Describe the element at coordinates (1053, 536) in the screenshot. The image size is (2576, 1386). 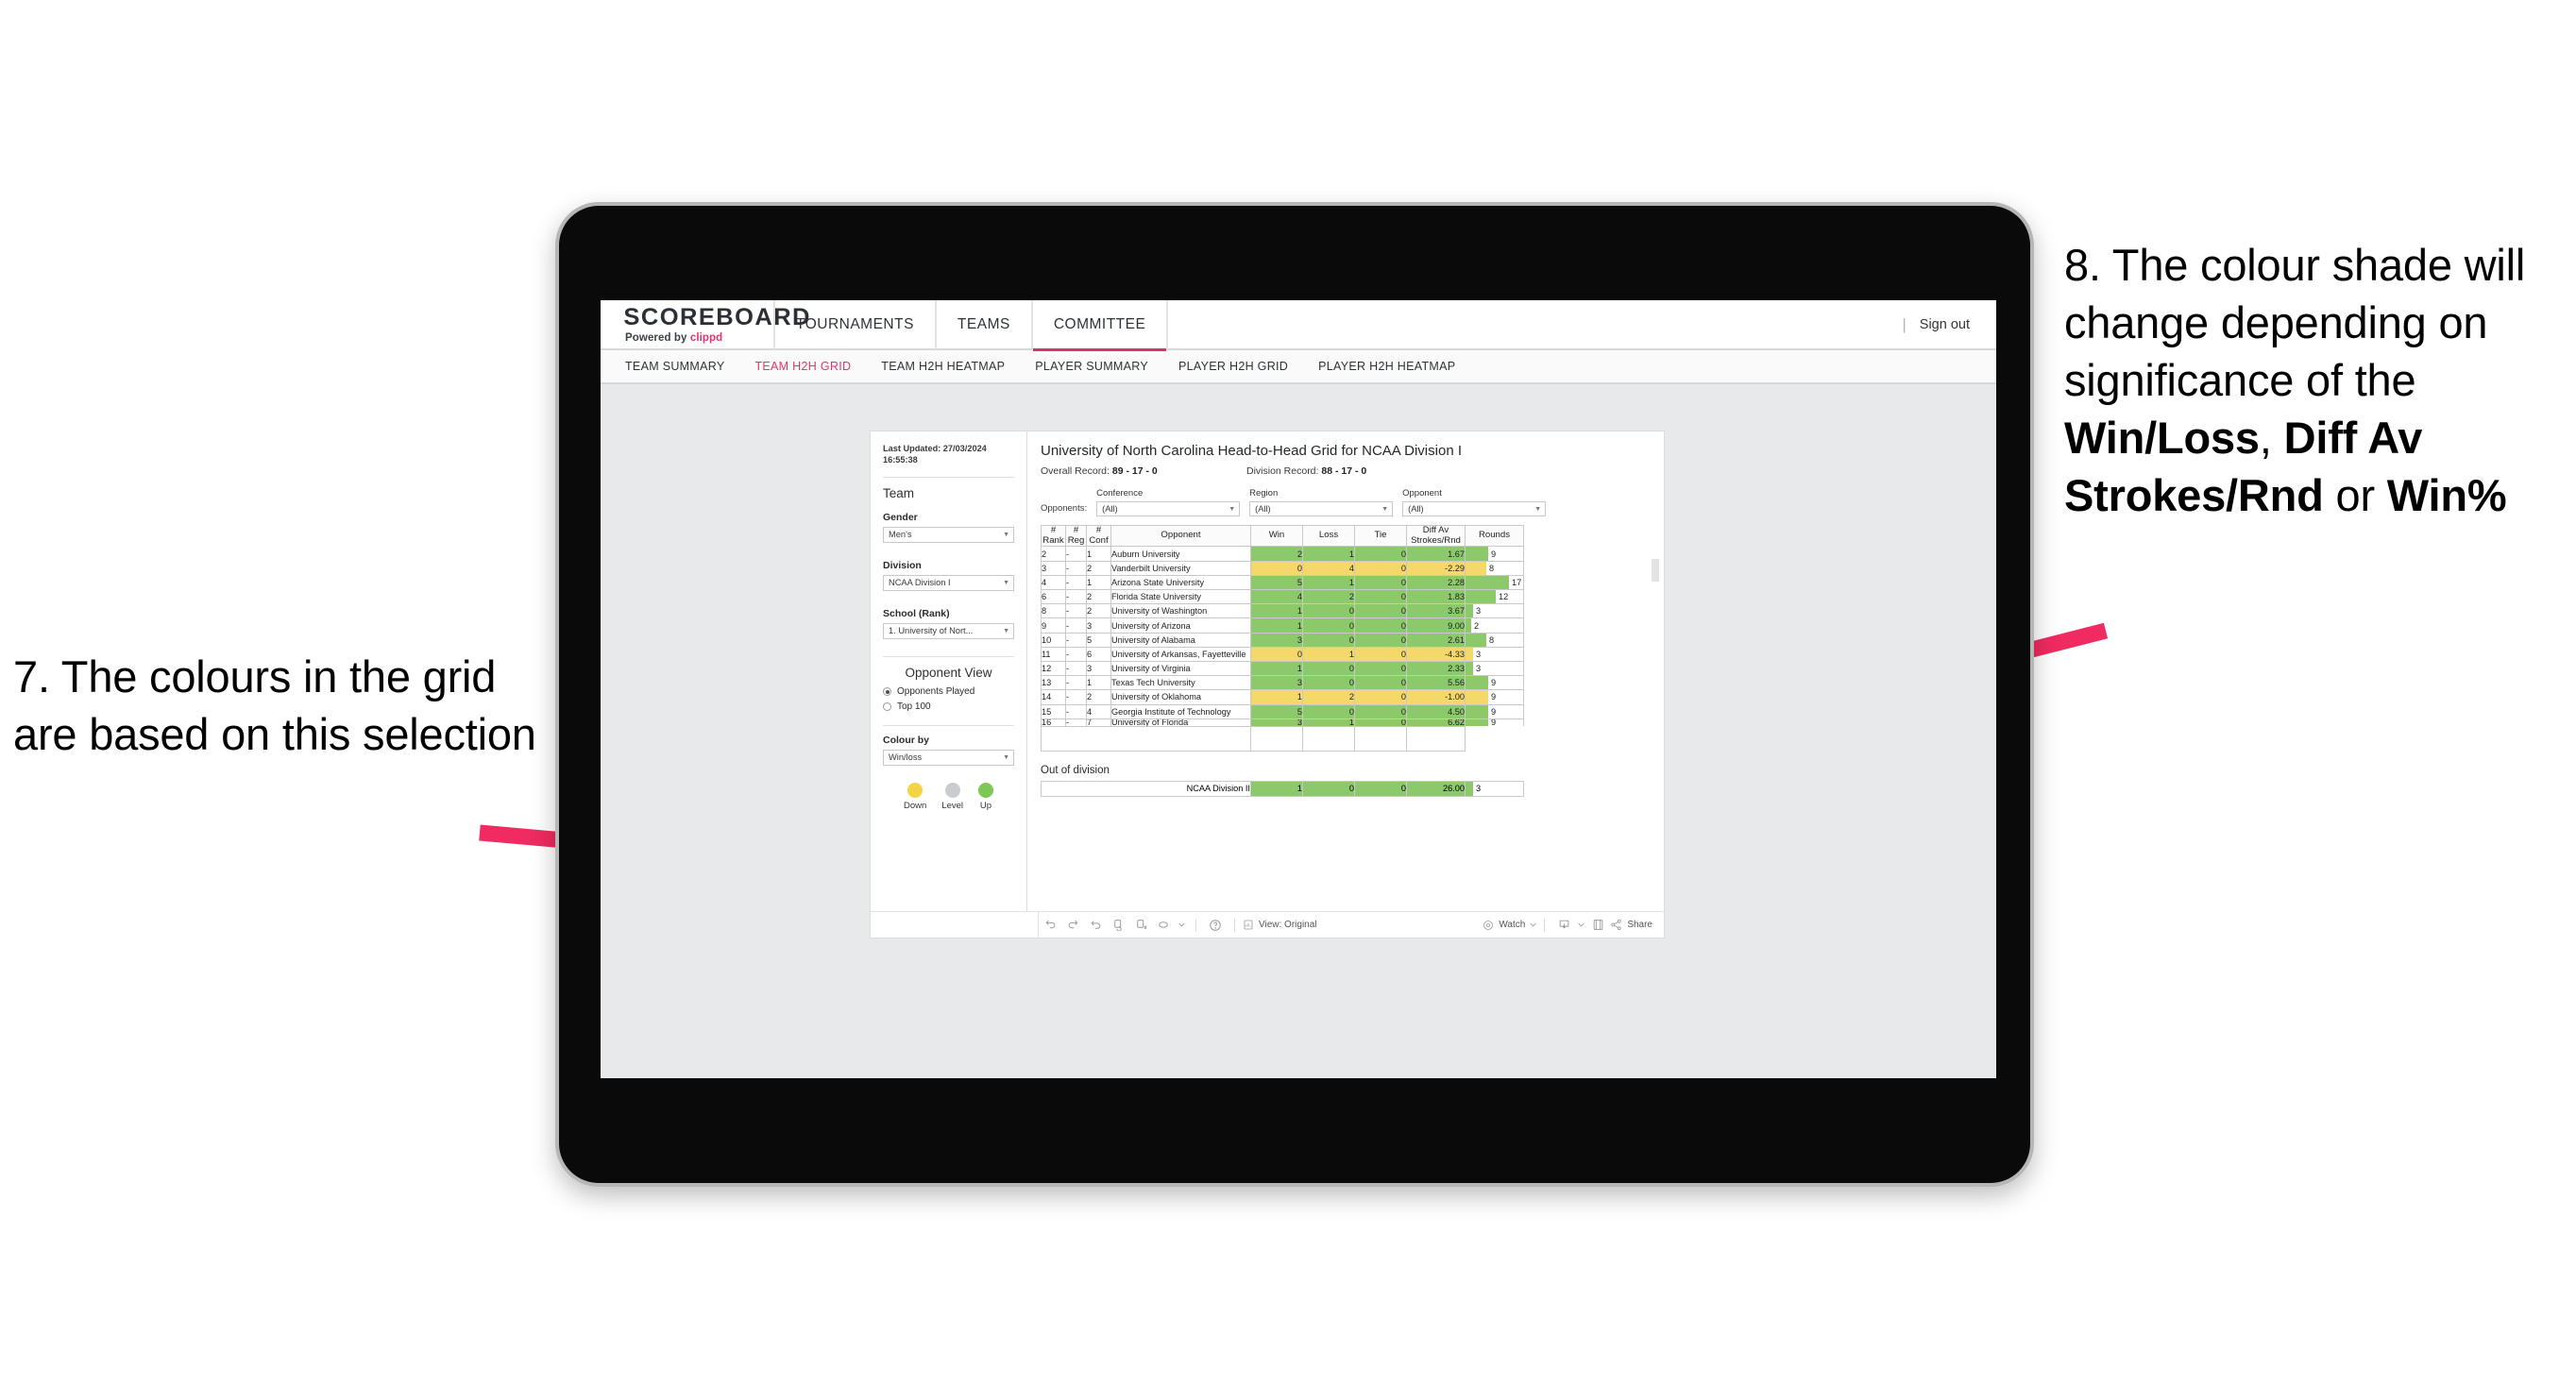
I see `col-rank: # Rank` at that location.